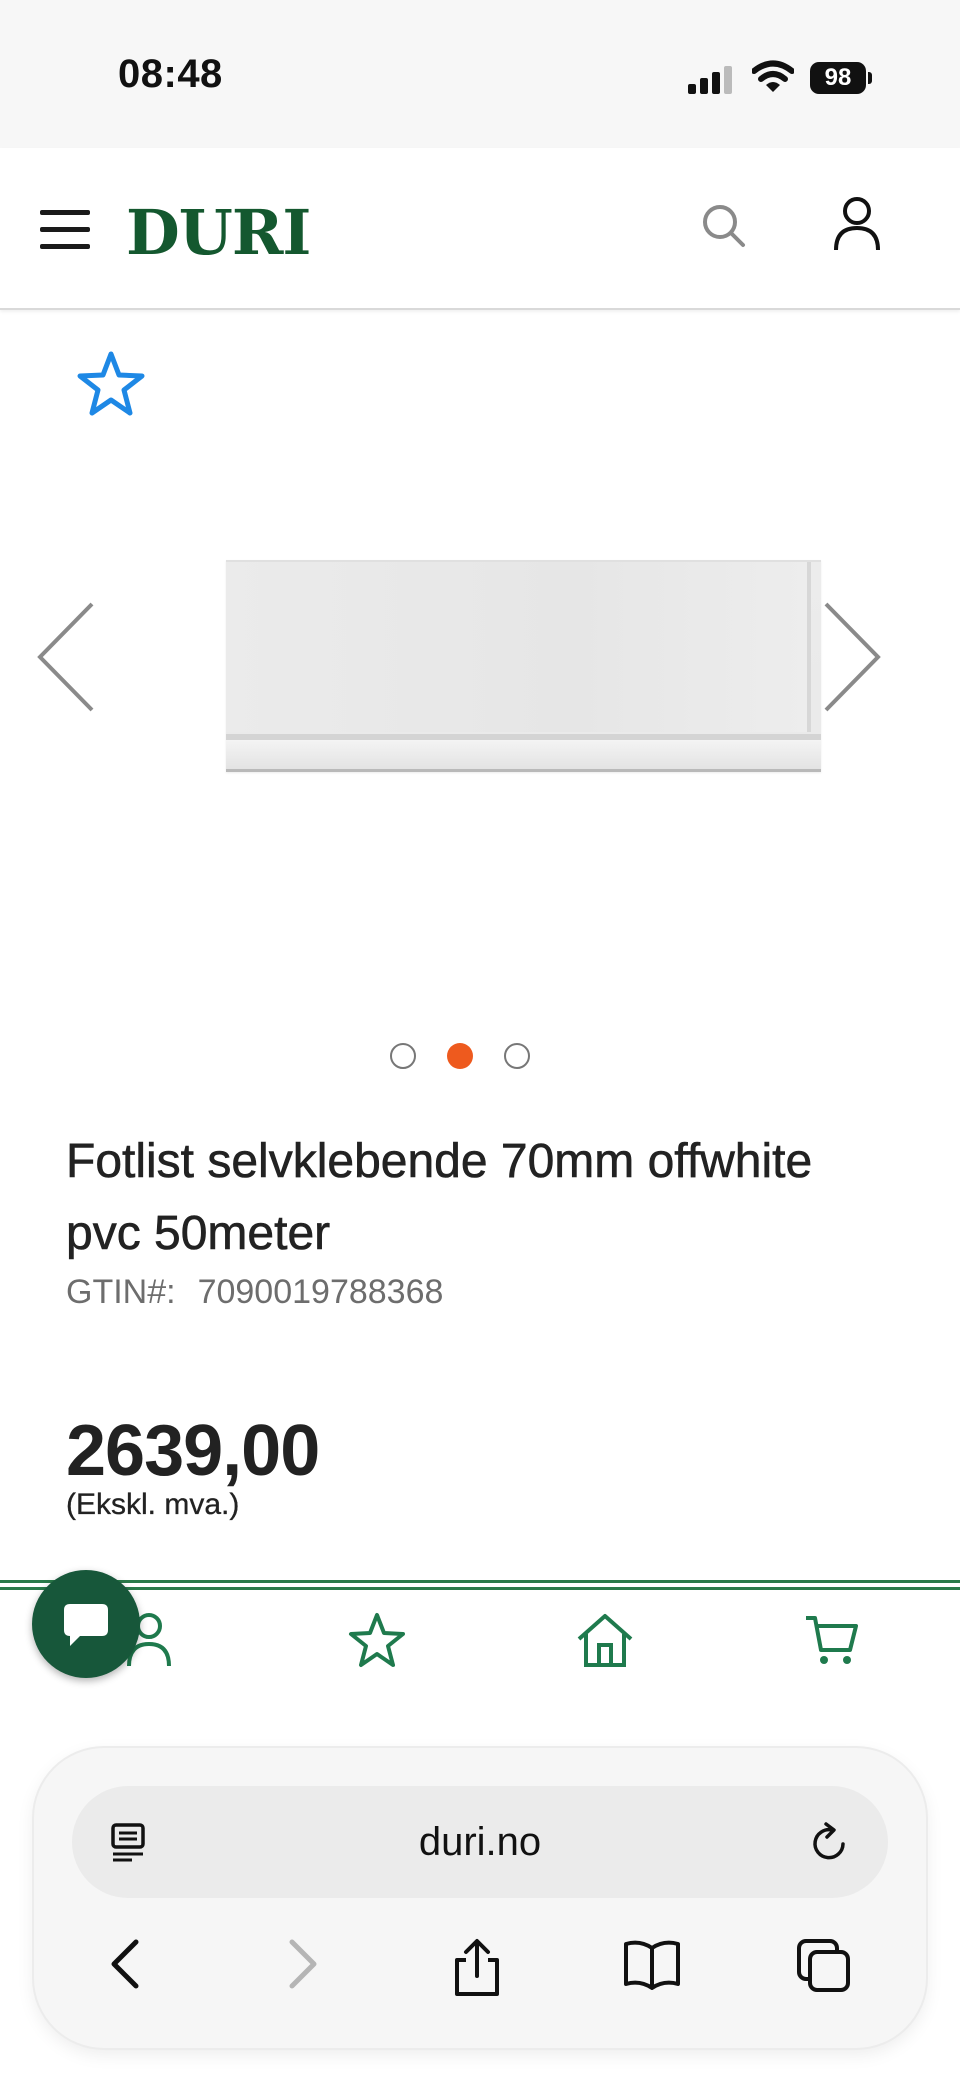  I want to click on gtin: GTIN#: 7090019788368, so click(254, 1292).